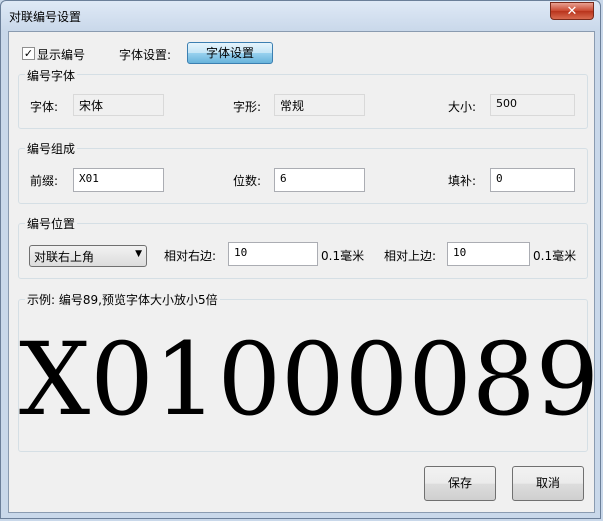 The height and width of the screenshot is (521, 603). Describe the element at coordinates (190, 256) in the screenshot. I see `right-offset-label: 相对右边:` at that location.